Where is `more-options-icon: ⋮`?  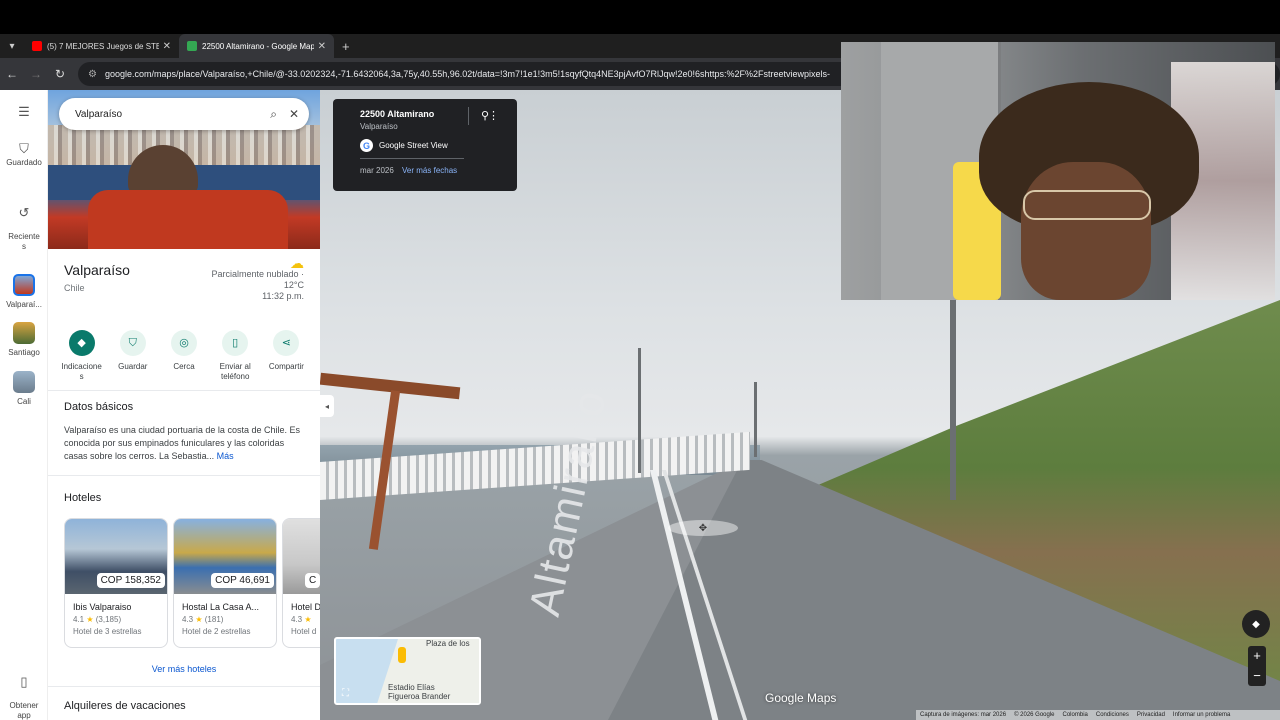
more-options-icon: ⋮ is located at coordinates (493, 115).